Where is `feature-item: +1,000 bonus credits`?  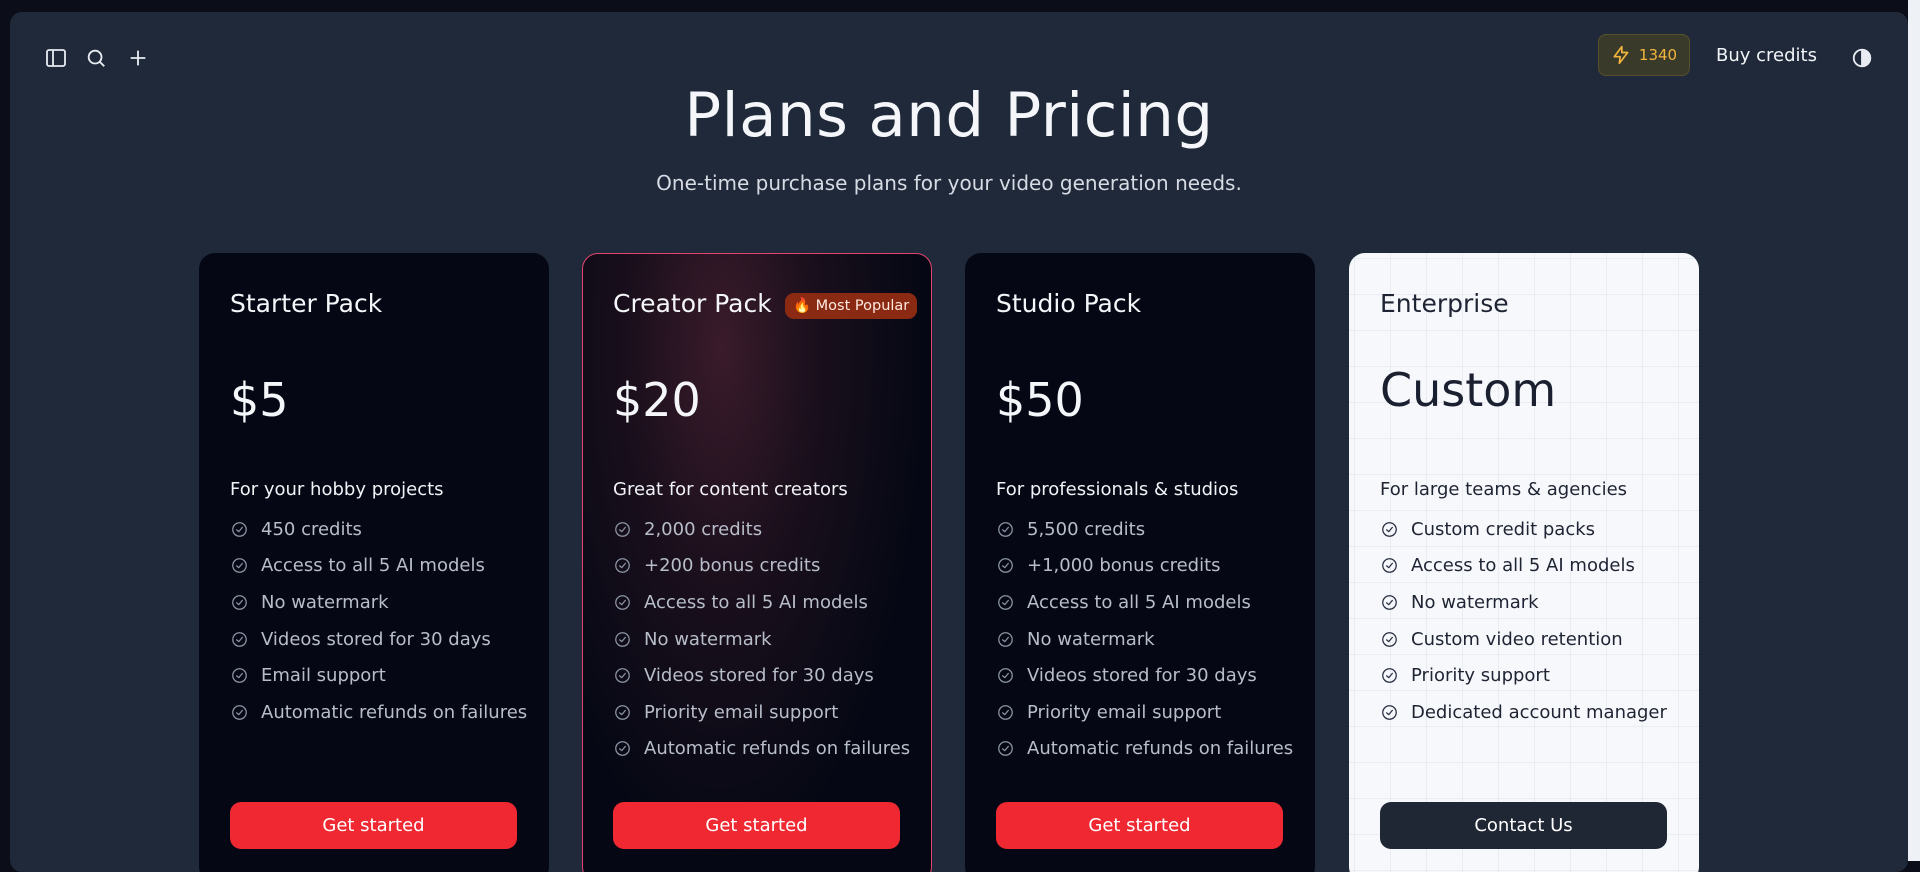 feature-item: +1,000 bonus credits is located at coordinates (1144, 566).